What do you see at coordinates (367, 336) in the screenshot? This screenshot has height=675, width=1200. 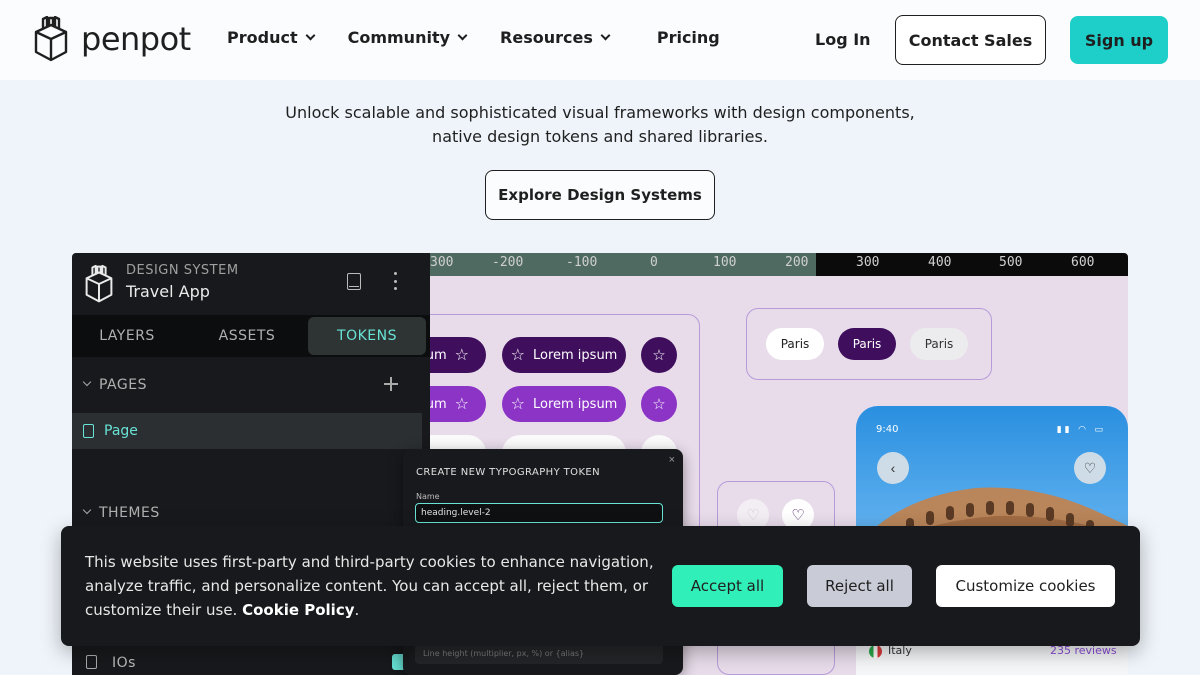 I see `tab-tokens: TOKENS` at bounding box center [367, 336].